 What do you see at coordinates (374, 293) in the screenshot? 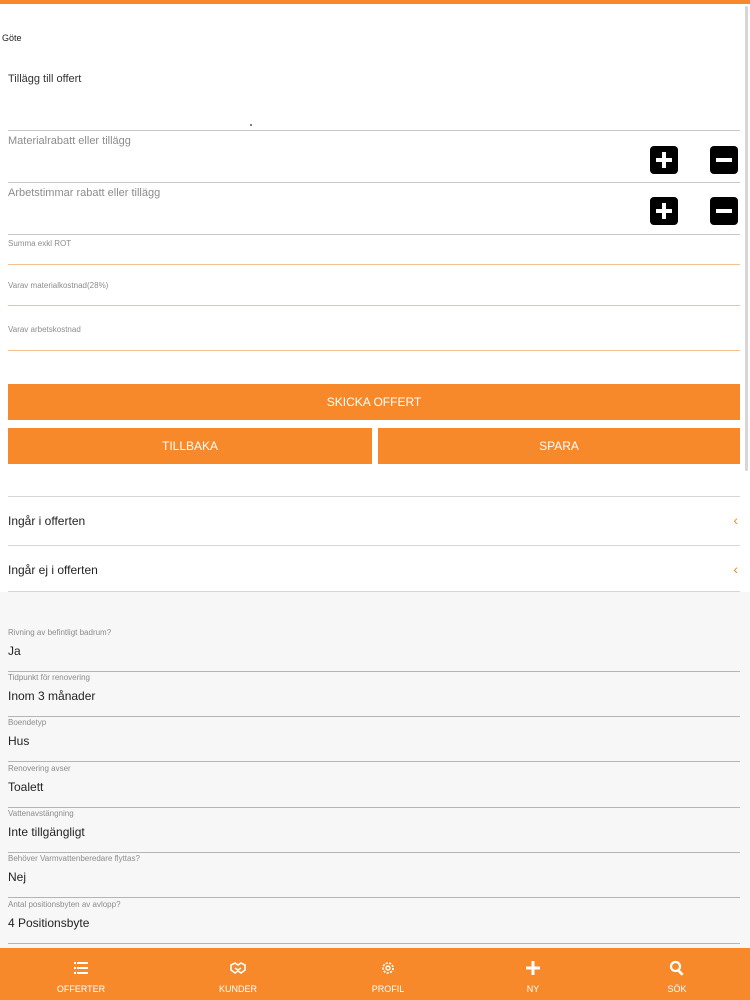
I see `material-cost-field: Varav materialkostnad(28%)` at bounding box center [374, 293].